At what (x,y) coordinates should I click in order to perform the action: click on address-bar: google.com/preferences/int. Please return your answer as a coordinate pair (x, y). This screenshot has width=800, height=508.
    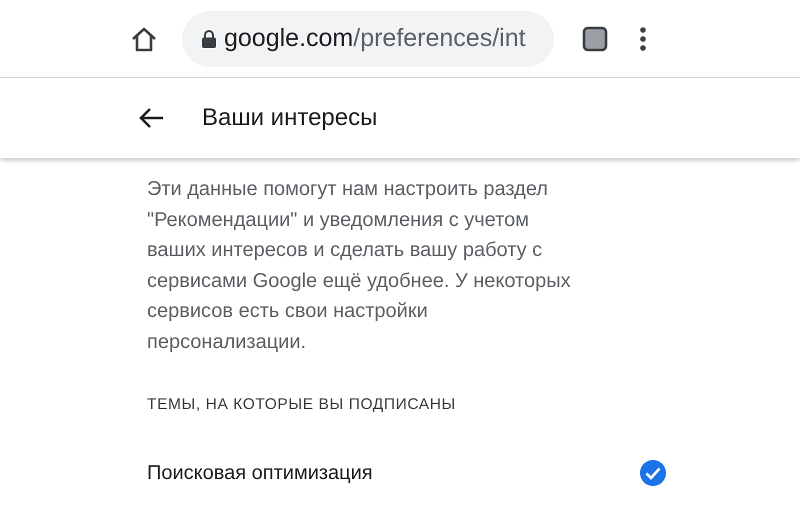
    Looking at the image, I should click on (368, 38).